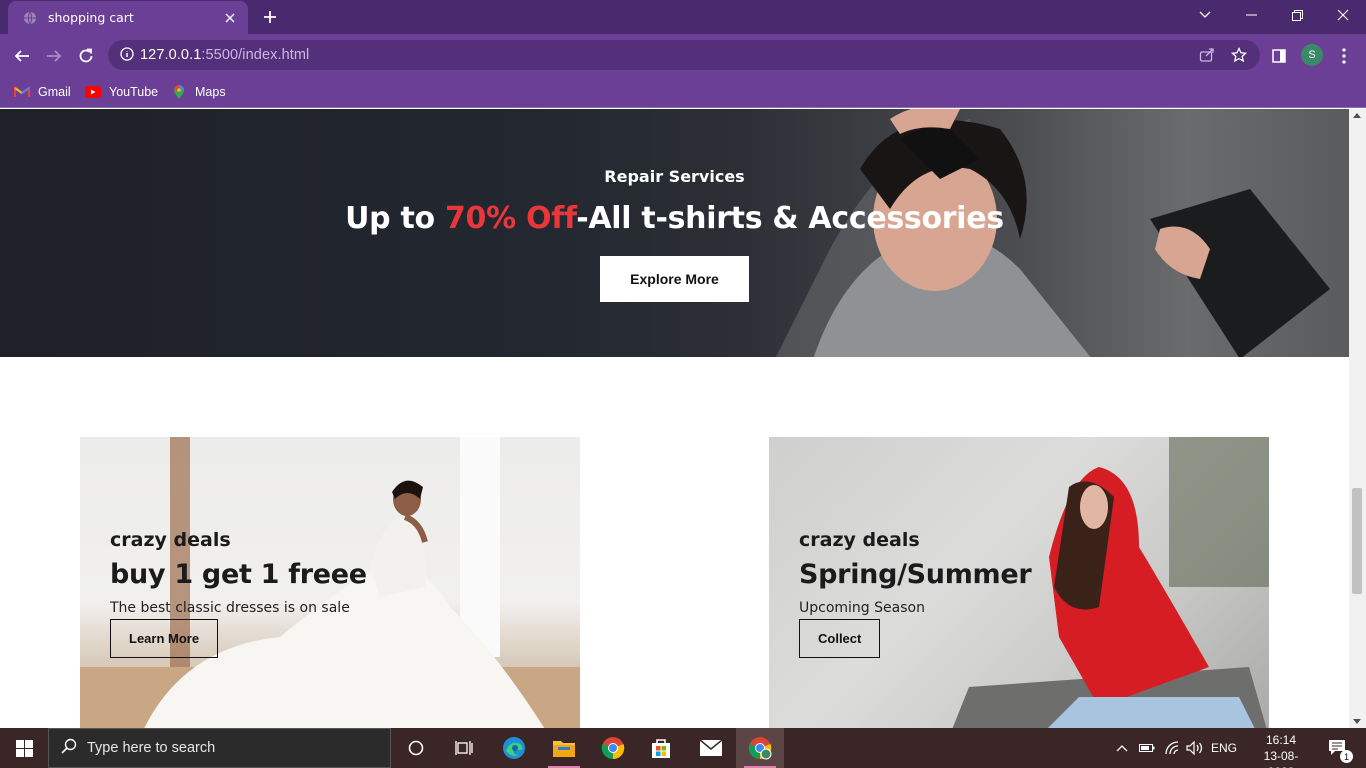  What do you see at coordinates (1205, 15) in the screenshot?
I see `tab-search-icon` at bounding box center [1205, 15].